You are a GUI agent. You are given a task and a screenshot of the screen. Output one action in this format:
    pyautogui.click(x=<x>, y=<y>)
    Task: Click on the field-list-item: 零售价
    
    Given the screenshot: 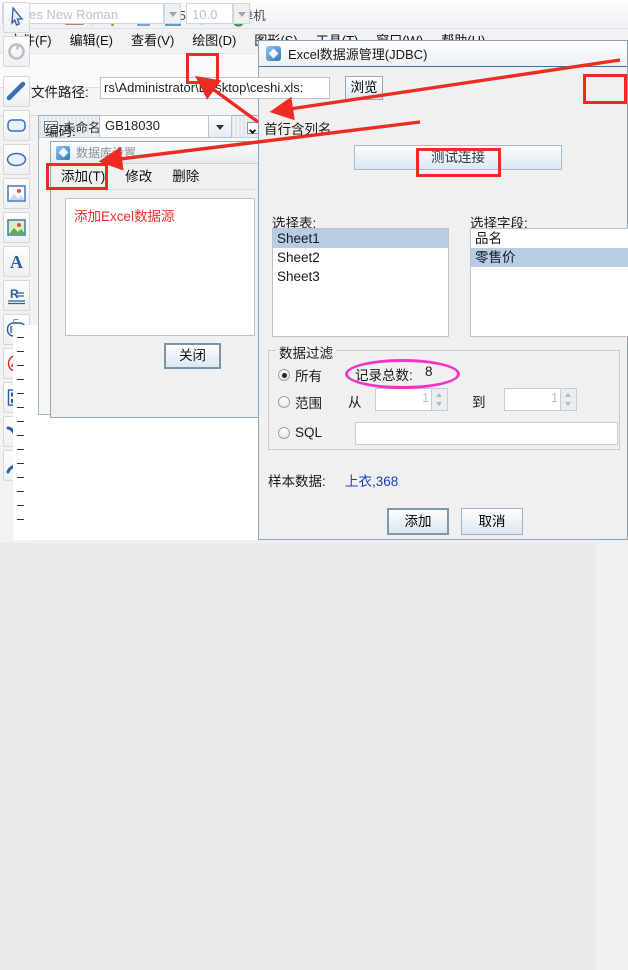 What is the action you would take?
    pyautogui.click(x=549, y=257)
    